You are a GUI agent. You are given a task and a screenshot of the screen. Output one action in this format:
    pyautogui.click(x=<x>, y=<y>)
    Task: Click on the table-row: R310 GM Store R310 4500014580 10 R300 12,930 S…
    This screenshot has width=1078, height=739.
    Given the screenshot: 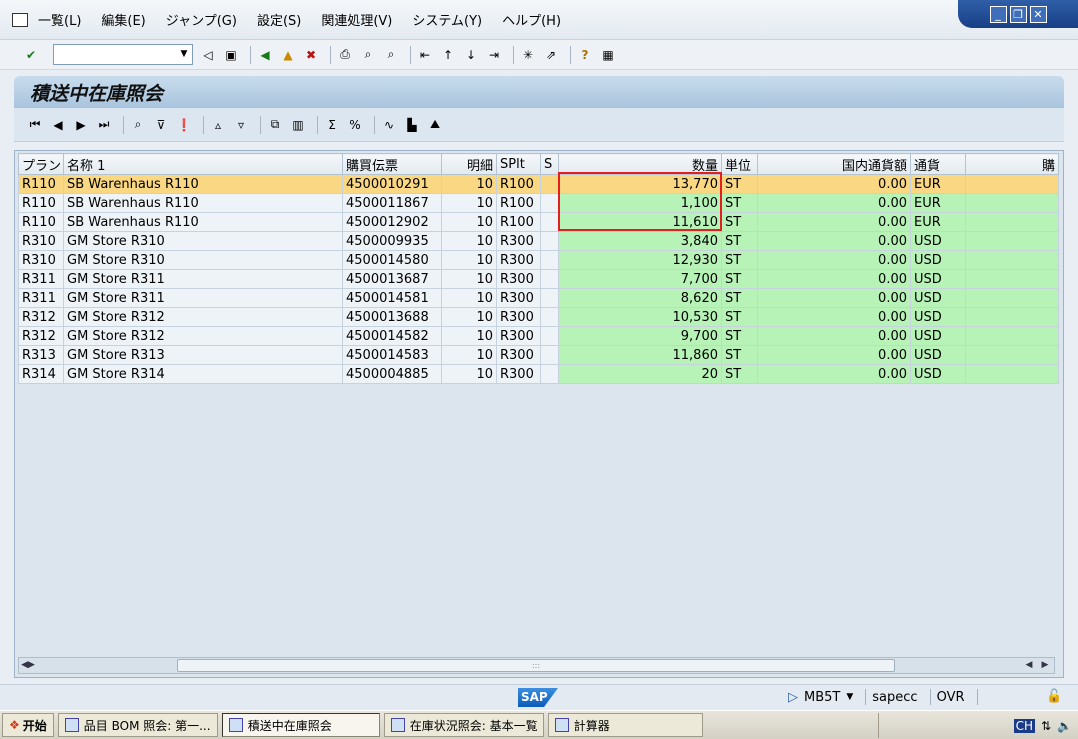 What is the action you would take?
    pyautogui.click(x=538, y=260)
    